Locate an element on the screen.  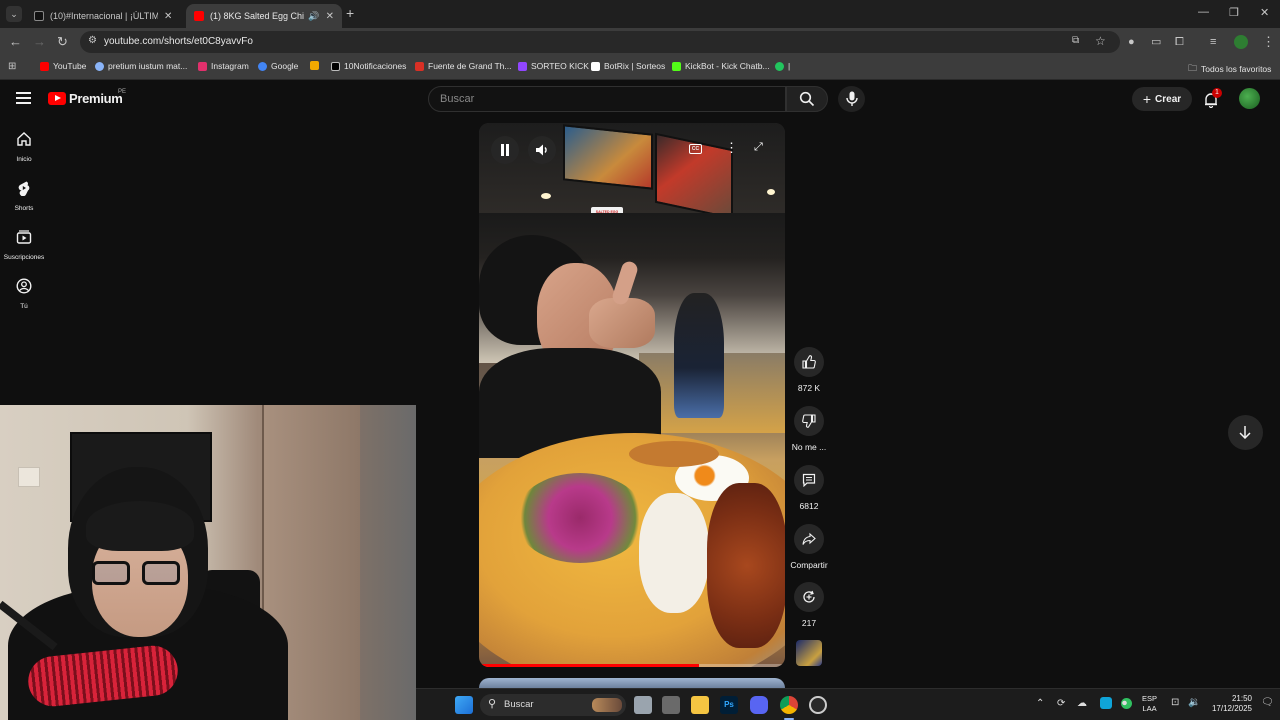
minimize-icon: — is located at coordinates (1203, 12).